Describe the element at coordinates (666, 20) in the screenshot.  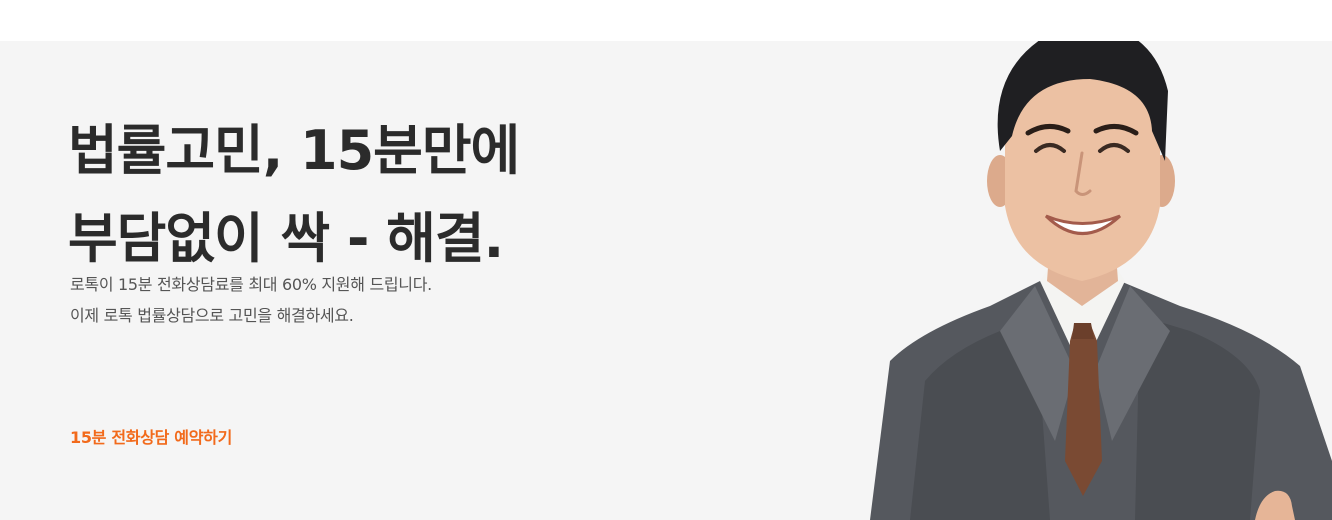
I see `top-spacer` at that location.